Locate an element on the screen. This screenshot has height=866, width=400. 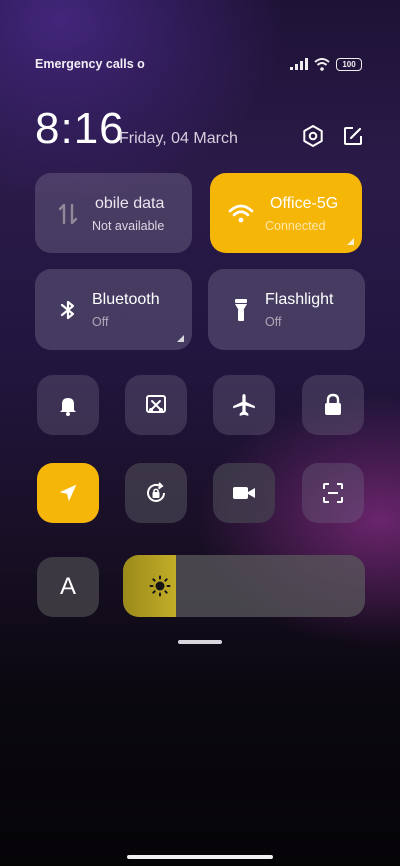
wifi-icon is located at coordinates (241, 213).